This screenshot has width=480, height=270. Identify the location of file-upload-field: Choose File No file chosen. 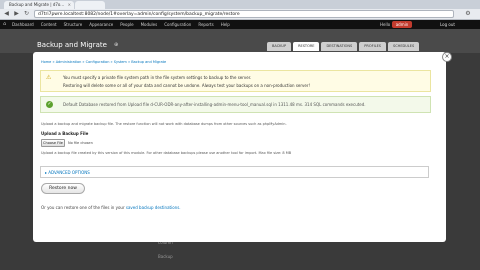
(81, 143).